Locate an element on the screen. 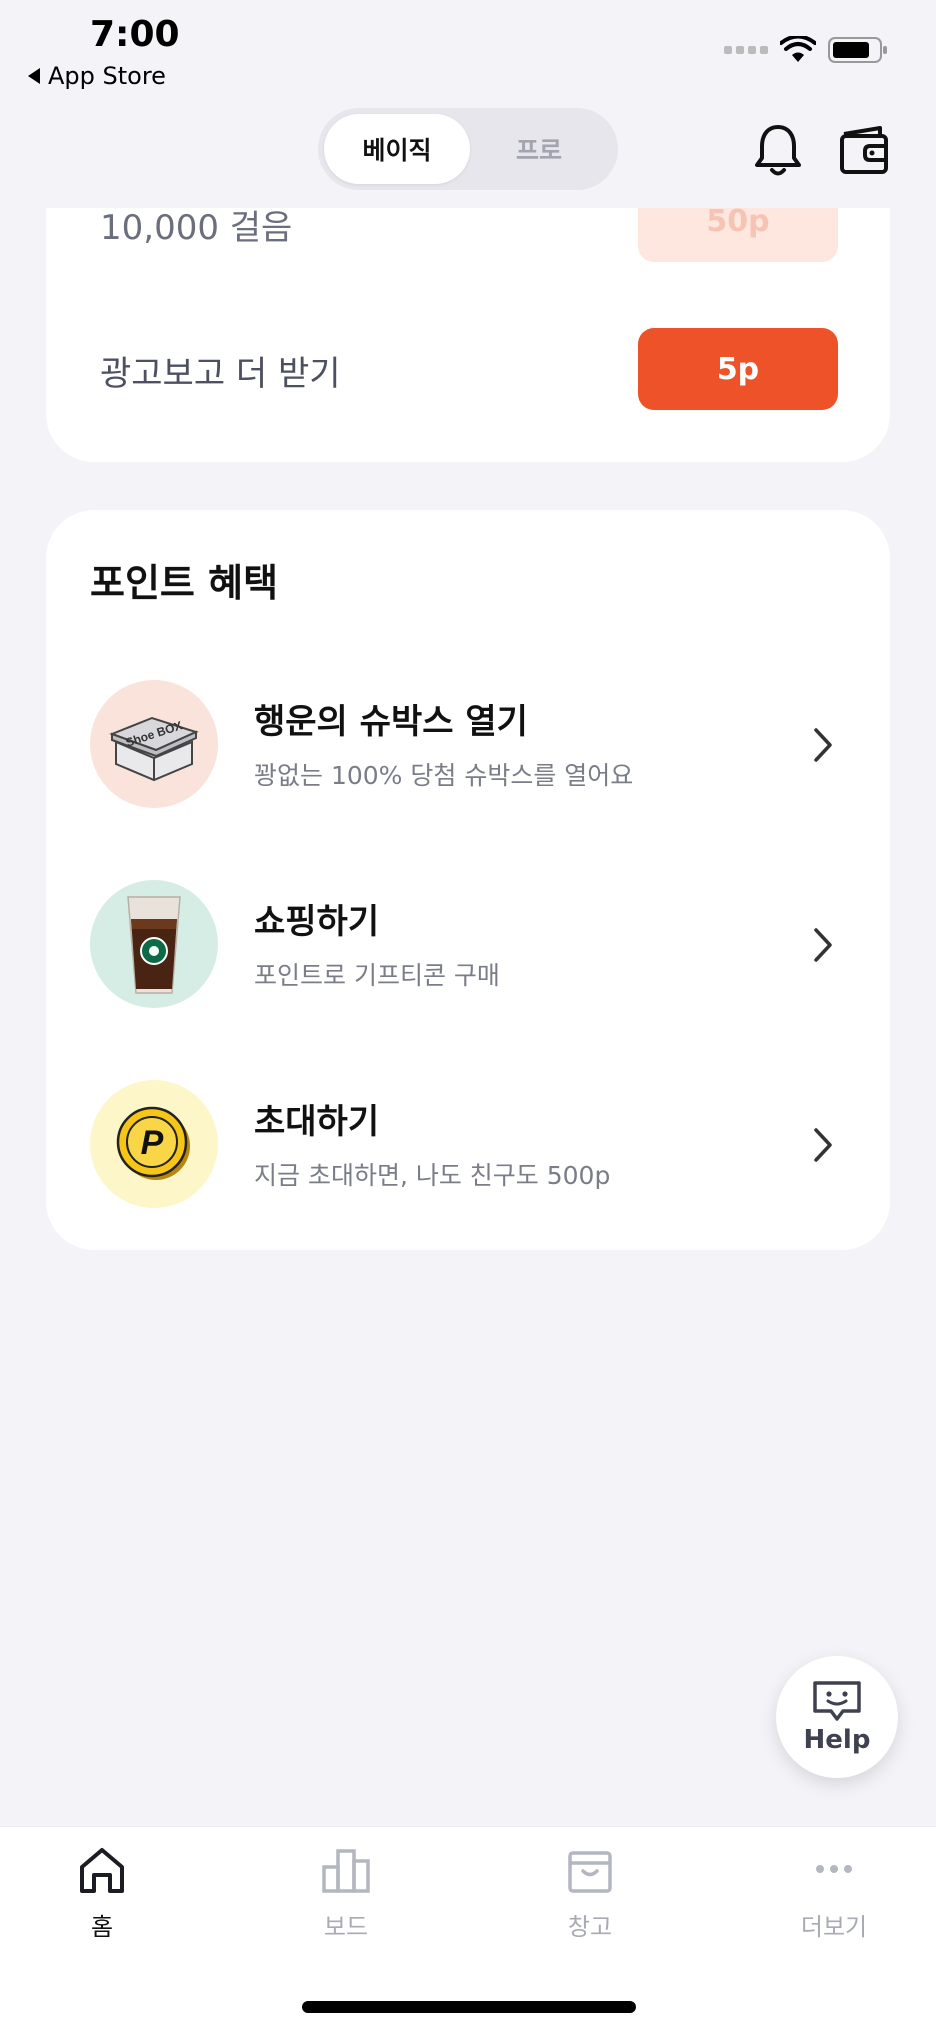  ad-bonus-points-button: 5p is located at coordinates (738, 369).